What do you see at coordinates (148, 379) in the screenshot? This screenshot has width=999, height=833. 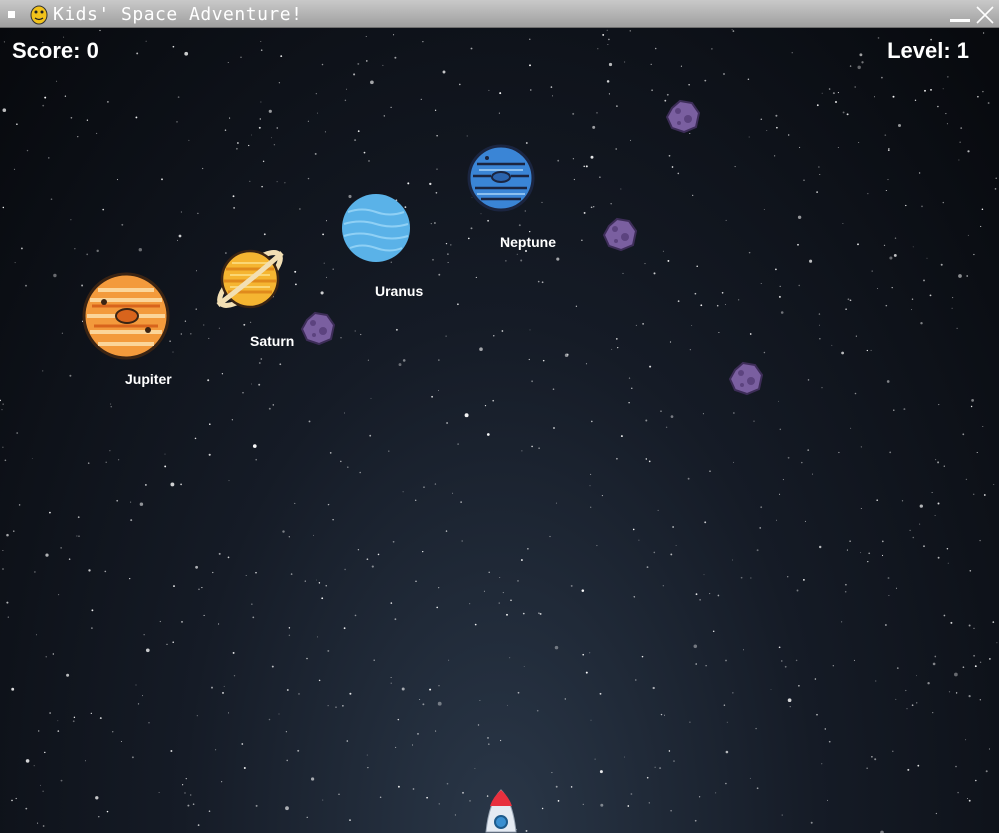 I see `jupiter-label: Jupiter` at bounding box center [148, 379].